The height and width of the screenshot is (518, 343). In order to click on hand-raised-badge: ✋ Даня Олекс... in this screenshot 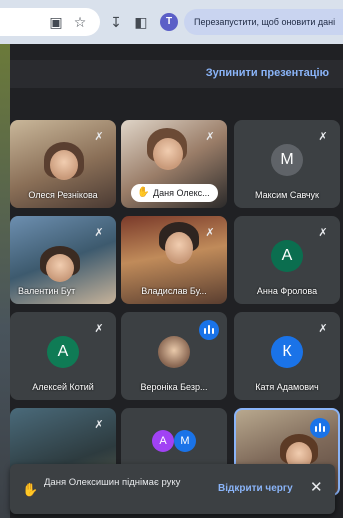, I will do `click(174, 193)`.